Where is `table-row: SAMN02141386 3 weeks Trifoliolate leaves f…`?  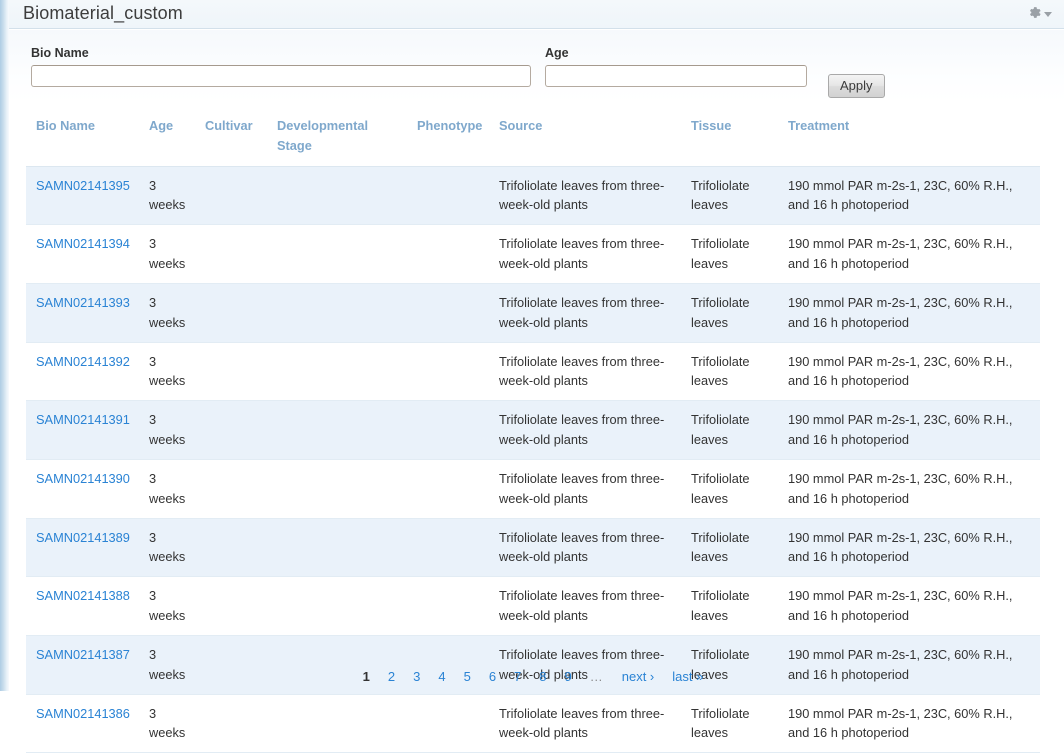 table-row: SAMN02141386 3 weeks Trifoliolate leaves f… is located at coordinates (533, 723).